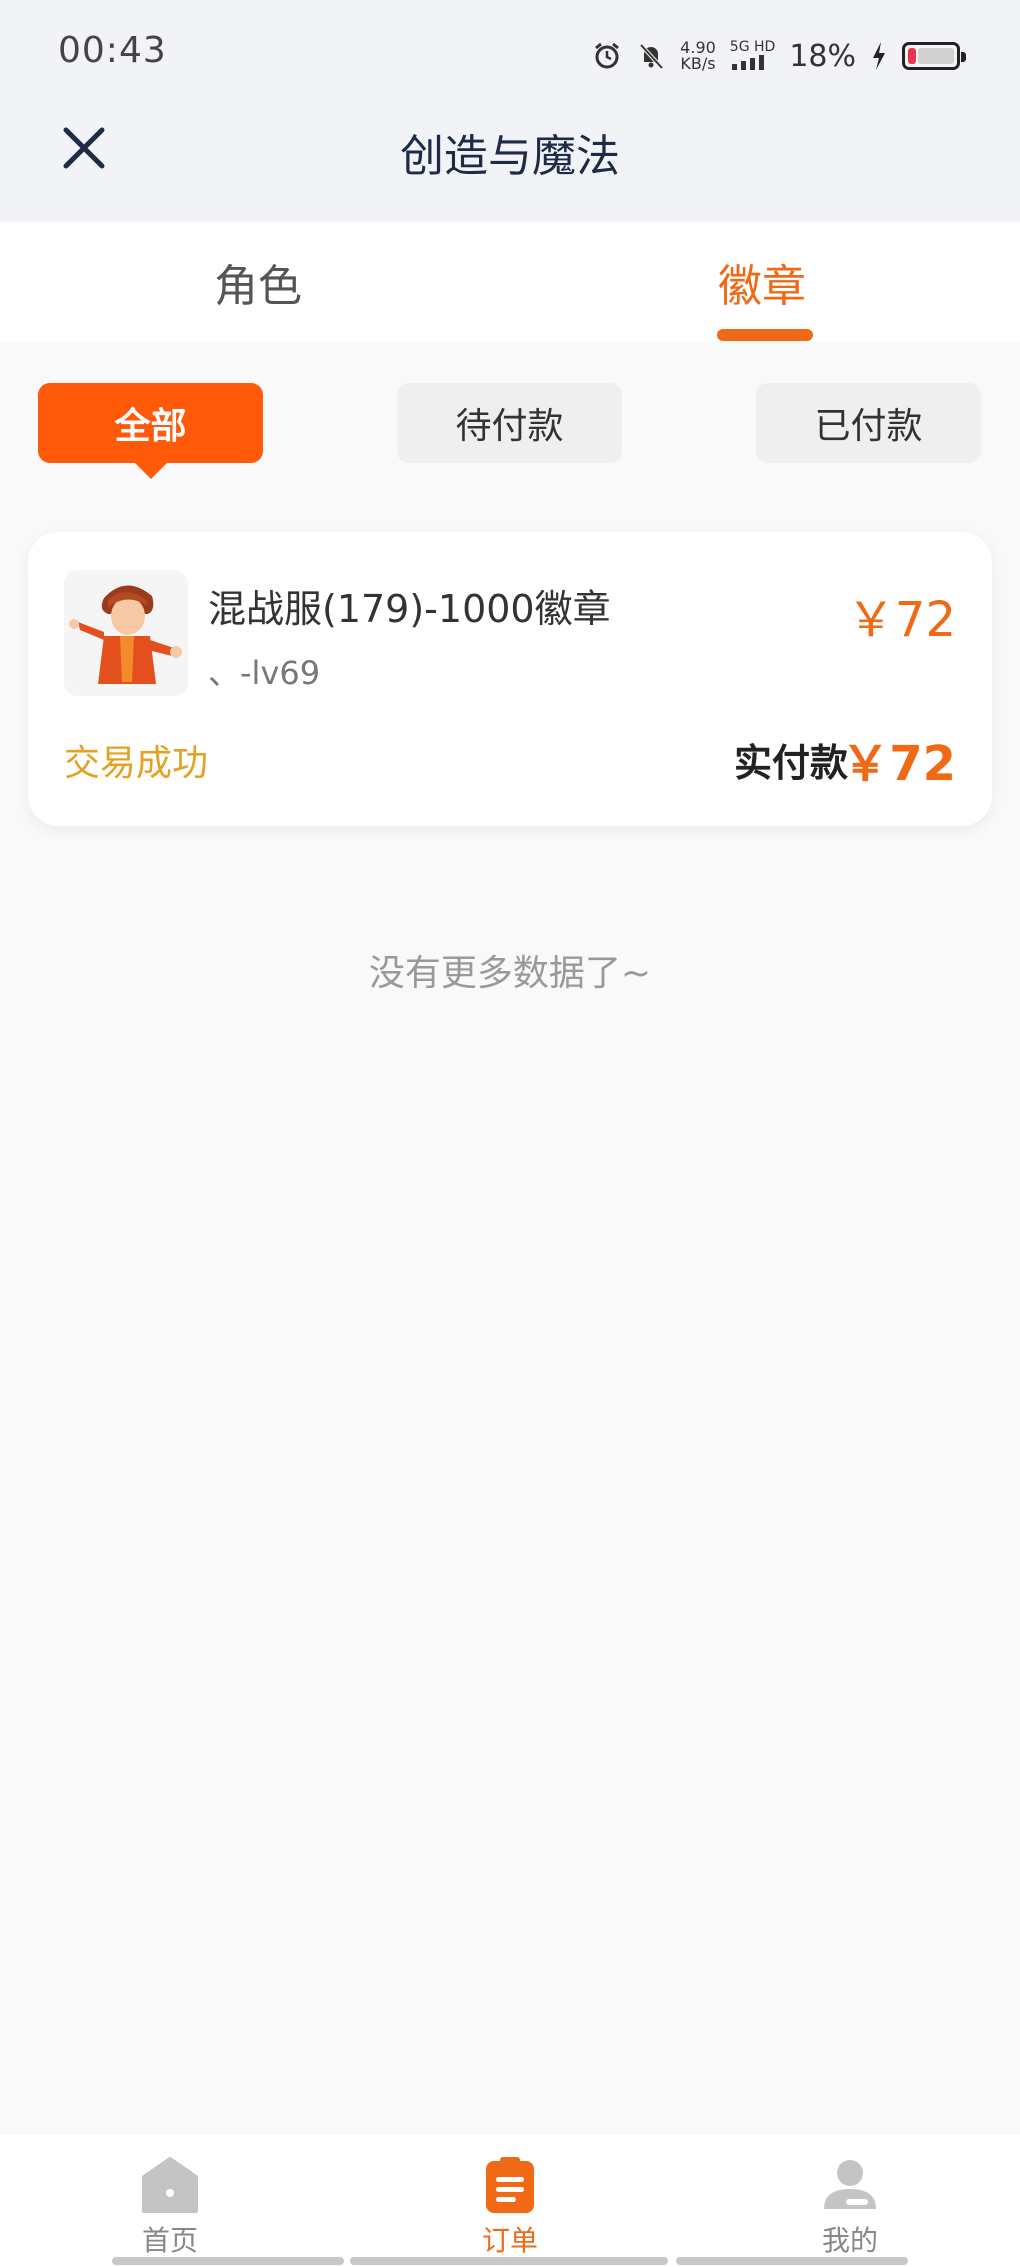  Describe the element at coordinates (850, 2184) in the screenshot. I see `user-icon` at that location.